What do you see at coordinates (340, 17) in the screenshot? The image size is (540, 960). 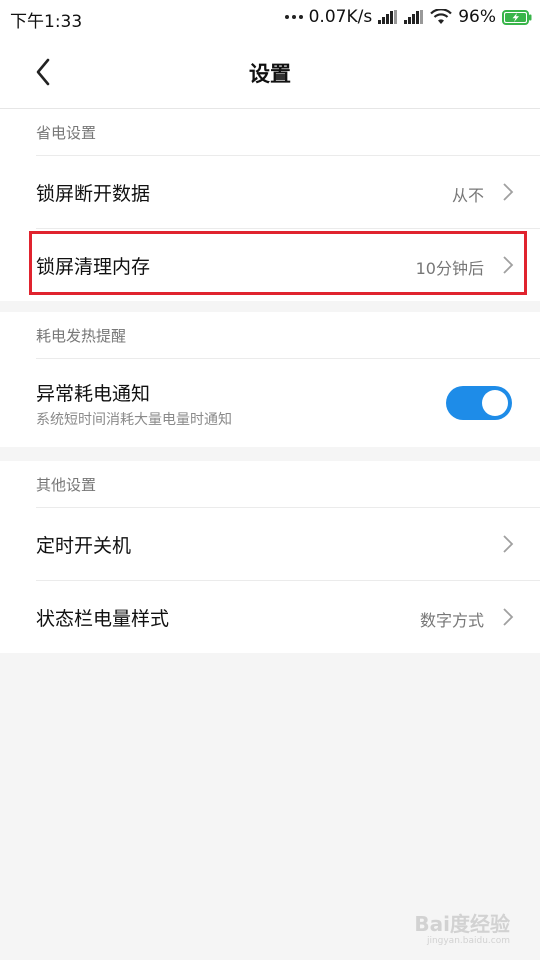 I see `network-speed: 0.07K/s` at bounding box center [340, 17].